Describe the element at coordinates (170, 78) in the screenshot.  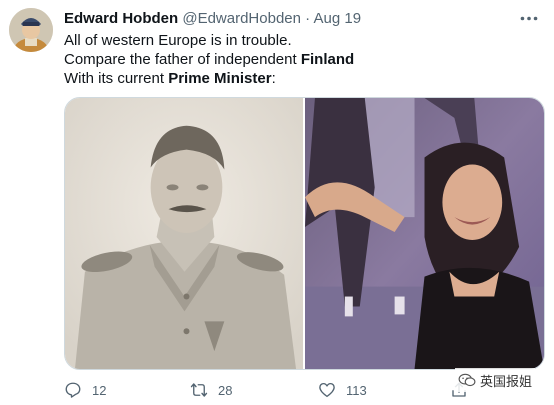
I see `tweet-line: With its current Prime Minister:` at that location.